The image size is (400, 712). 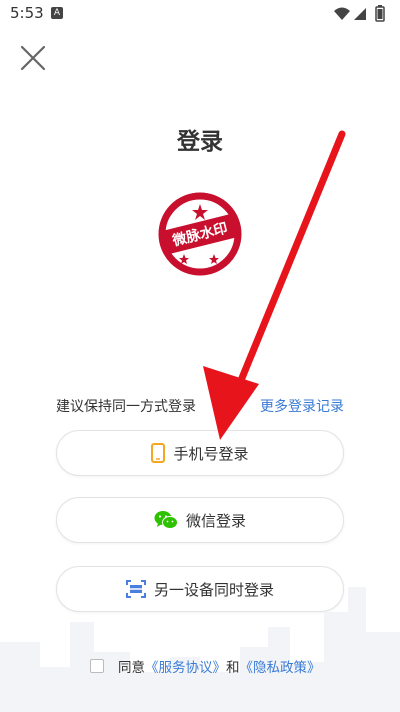 I want to click on wifi-icon, so click(x=342, y=13).